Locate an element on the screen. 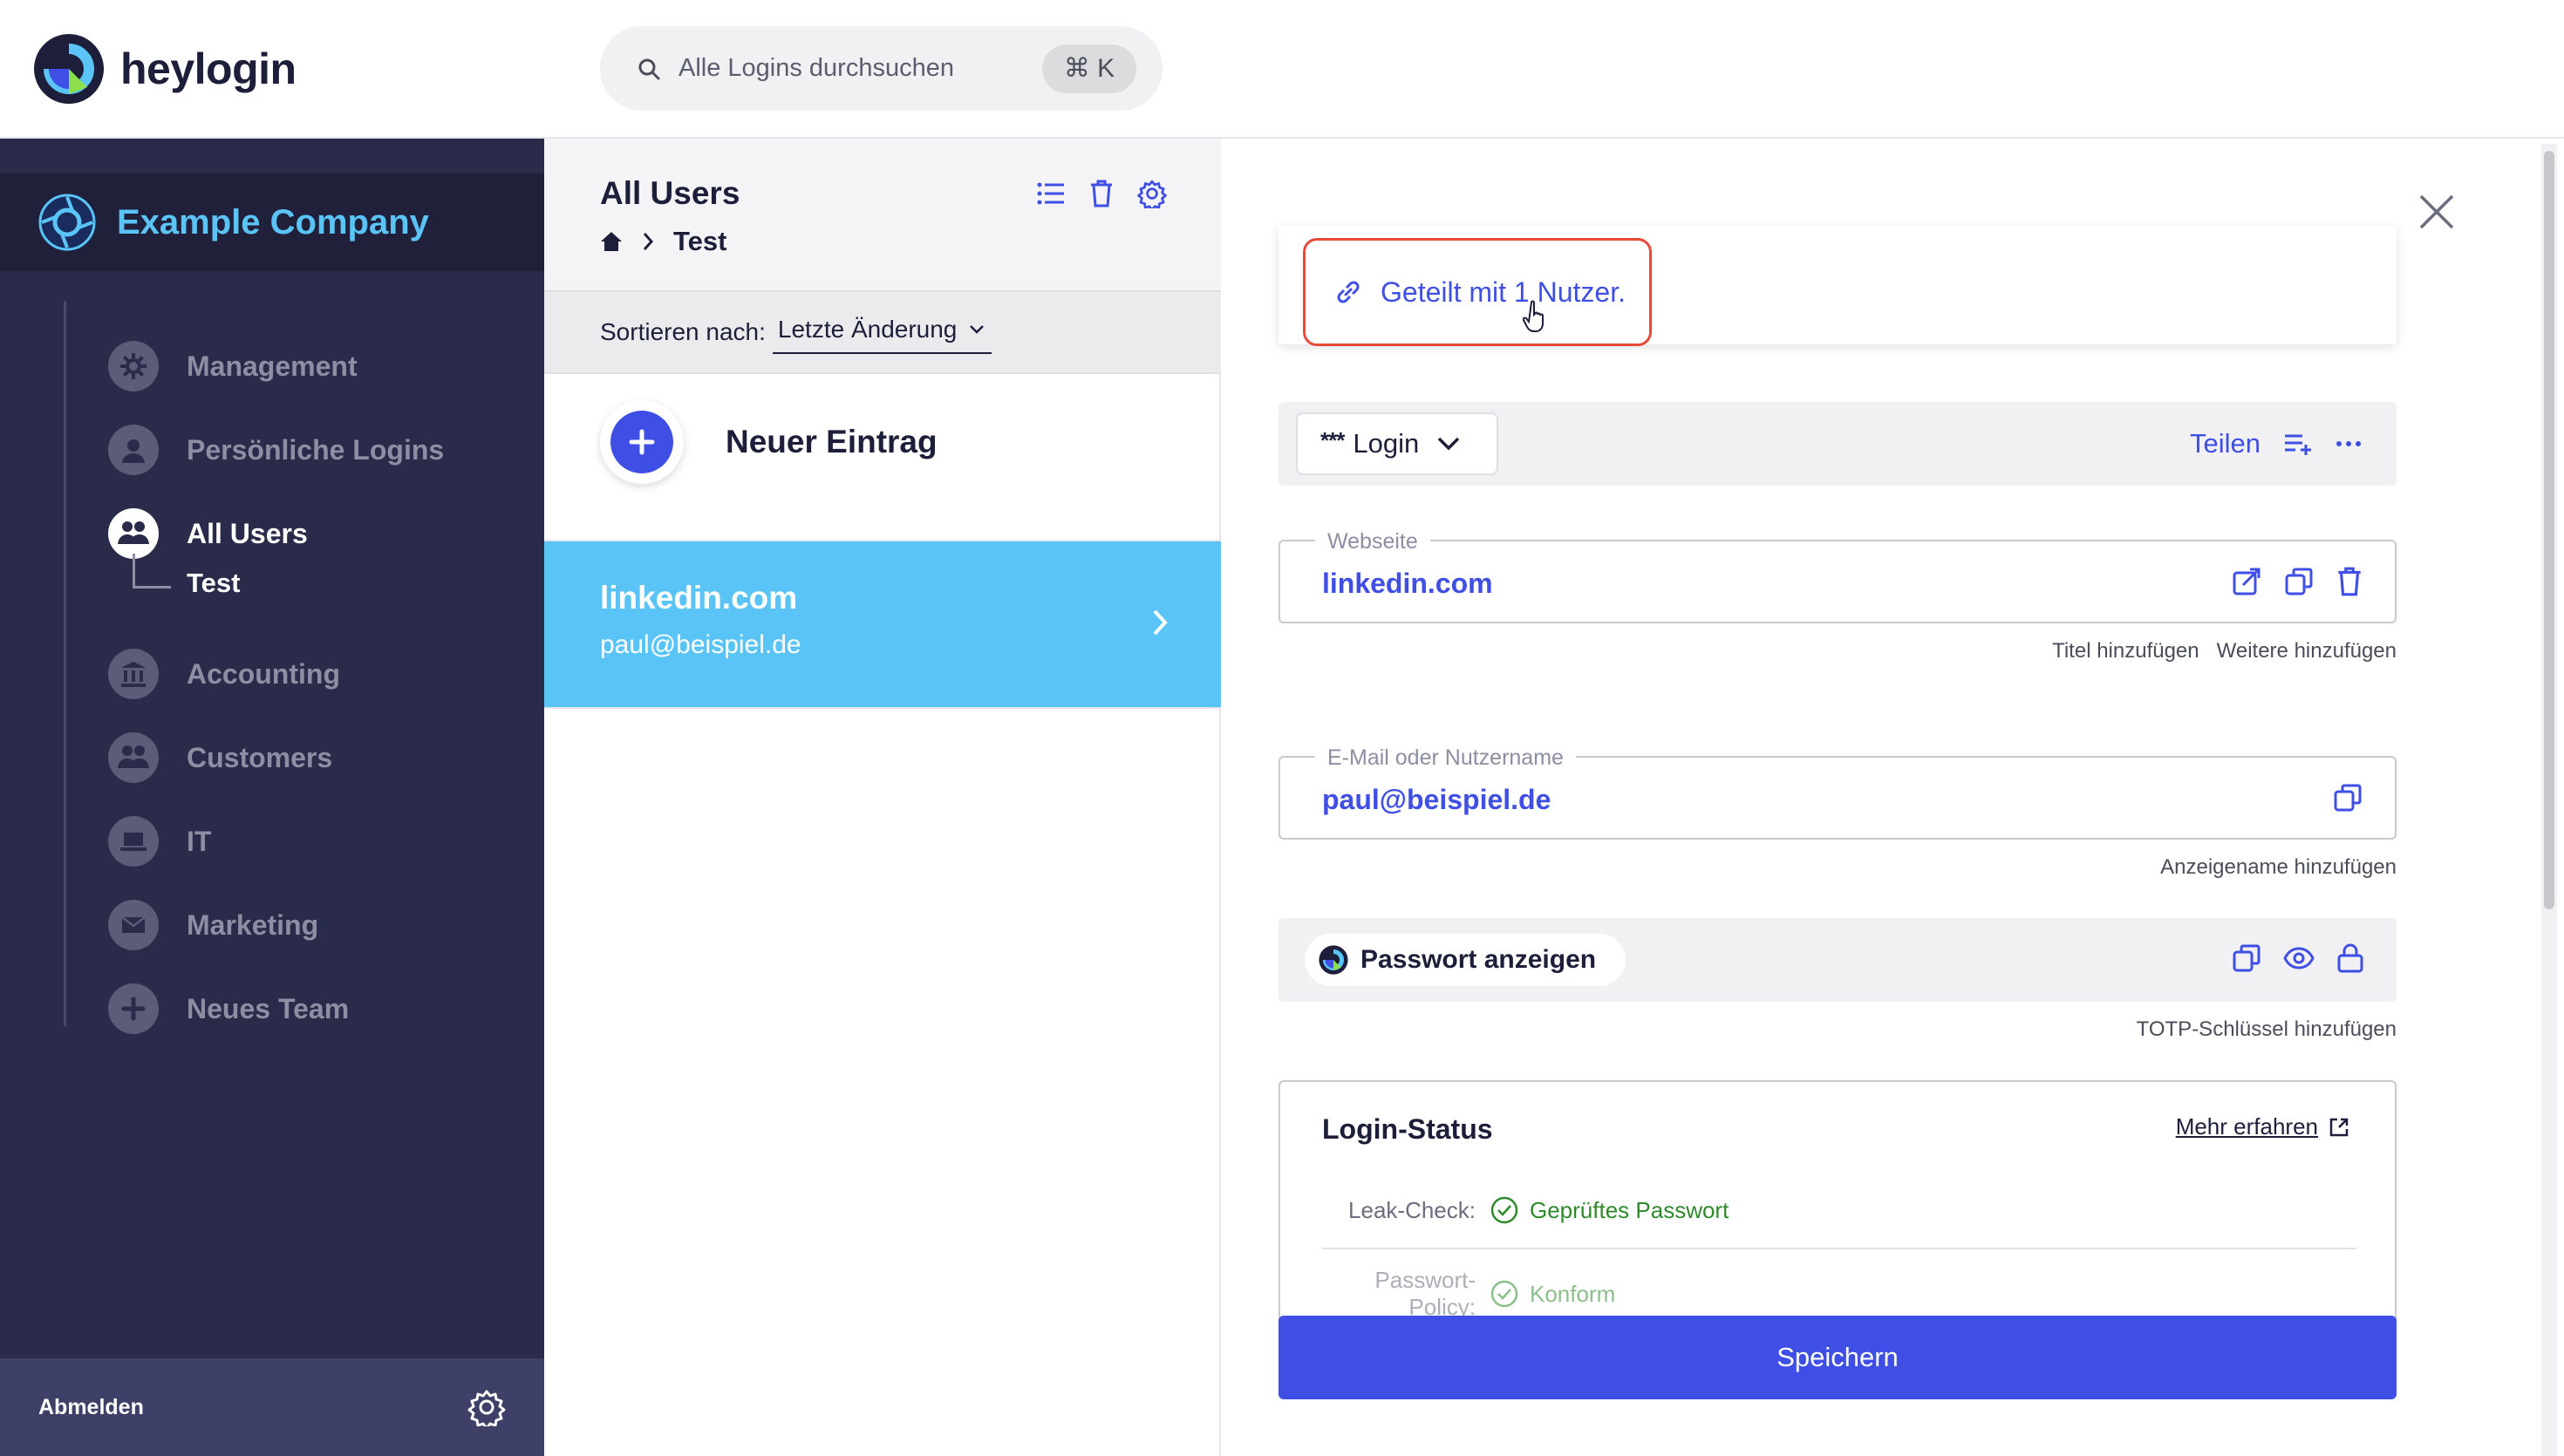 This screenshot has width=2564, height=1456. brand-name: heylogin is located at coordinates (208, 68).